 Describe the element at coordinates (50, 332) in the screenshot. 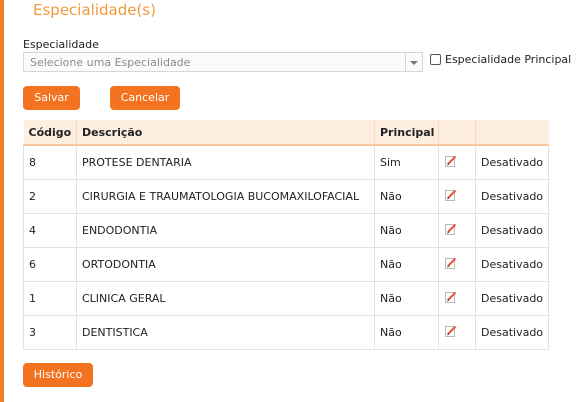

I see `cell-codigo: 3` at that location.